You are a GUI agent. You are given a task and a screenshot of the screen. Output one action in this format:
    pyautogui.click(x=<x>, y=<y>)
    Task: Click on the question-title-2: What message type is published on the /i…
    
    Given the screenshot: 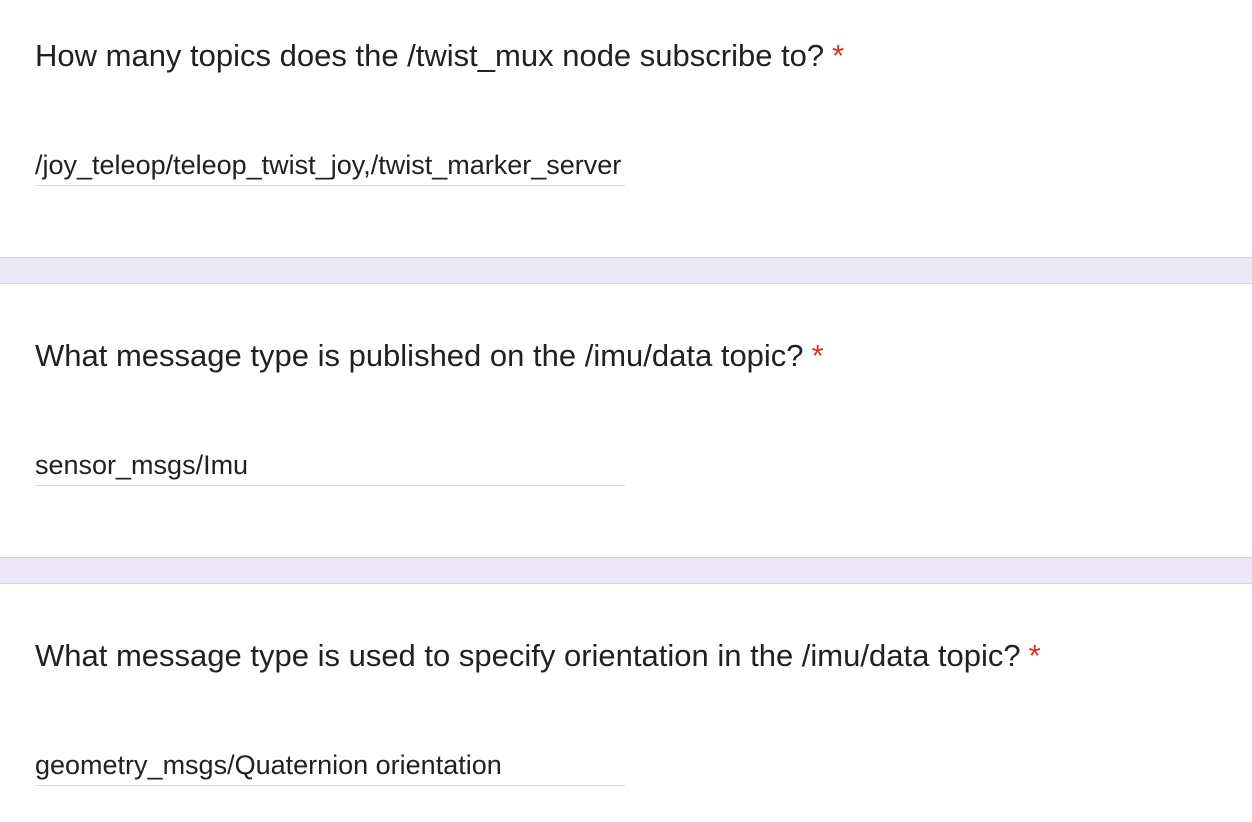 What is the action you would take?
    pyautogui.click(x=429, y=356)
    